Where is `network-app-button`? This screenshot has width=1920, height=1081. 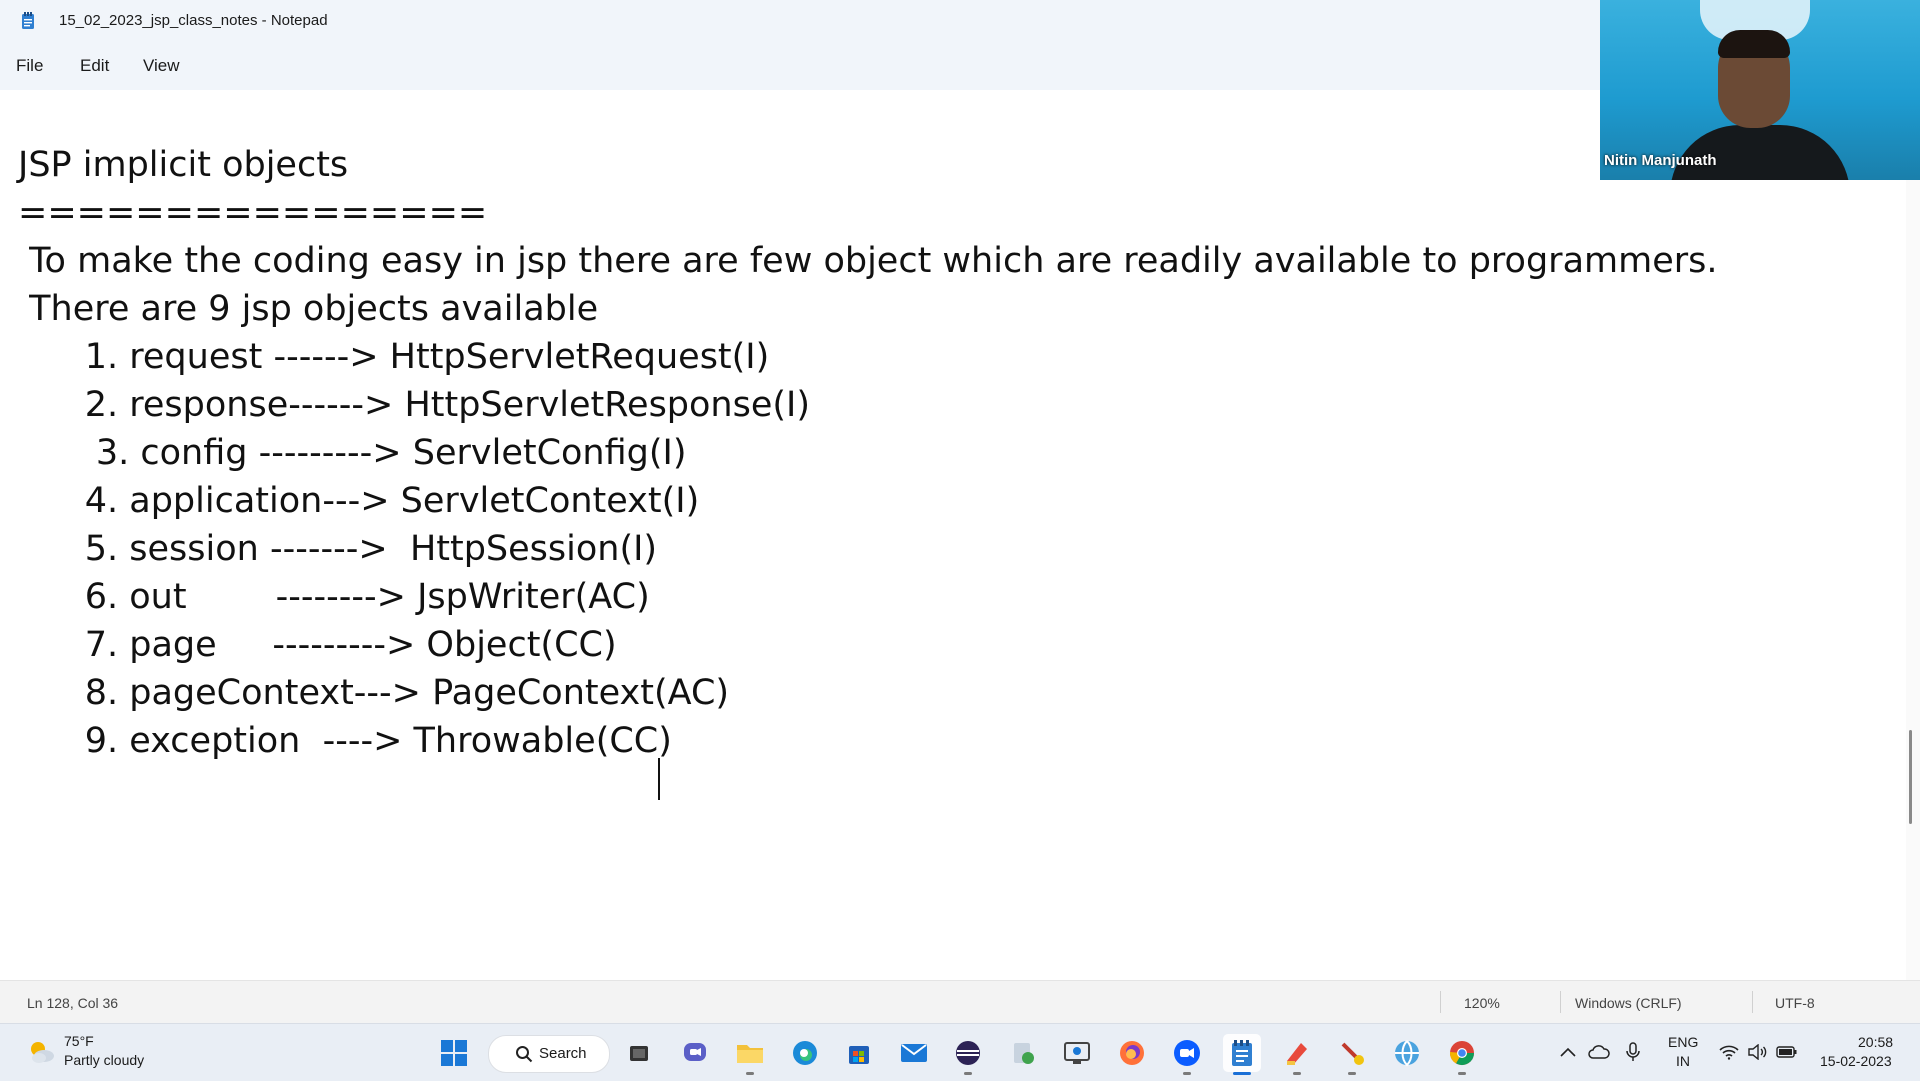 network-app-button is located at coordinates (1407, 1053).